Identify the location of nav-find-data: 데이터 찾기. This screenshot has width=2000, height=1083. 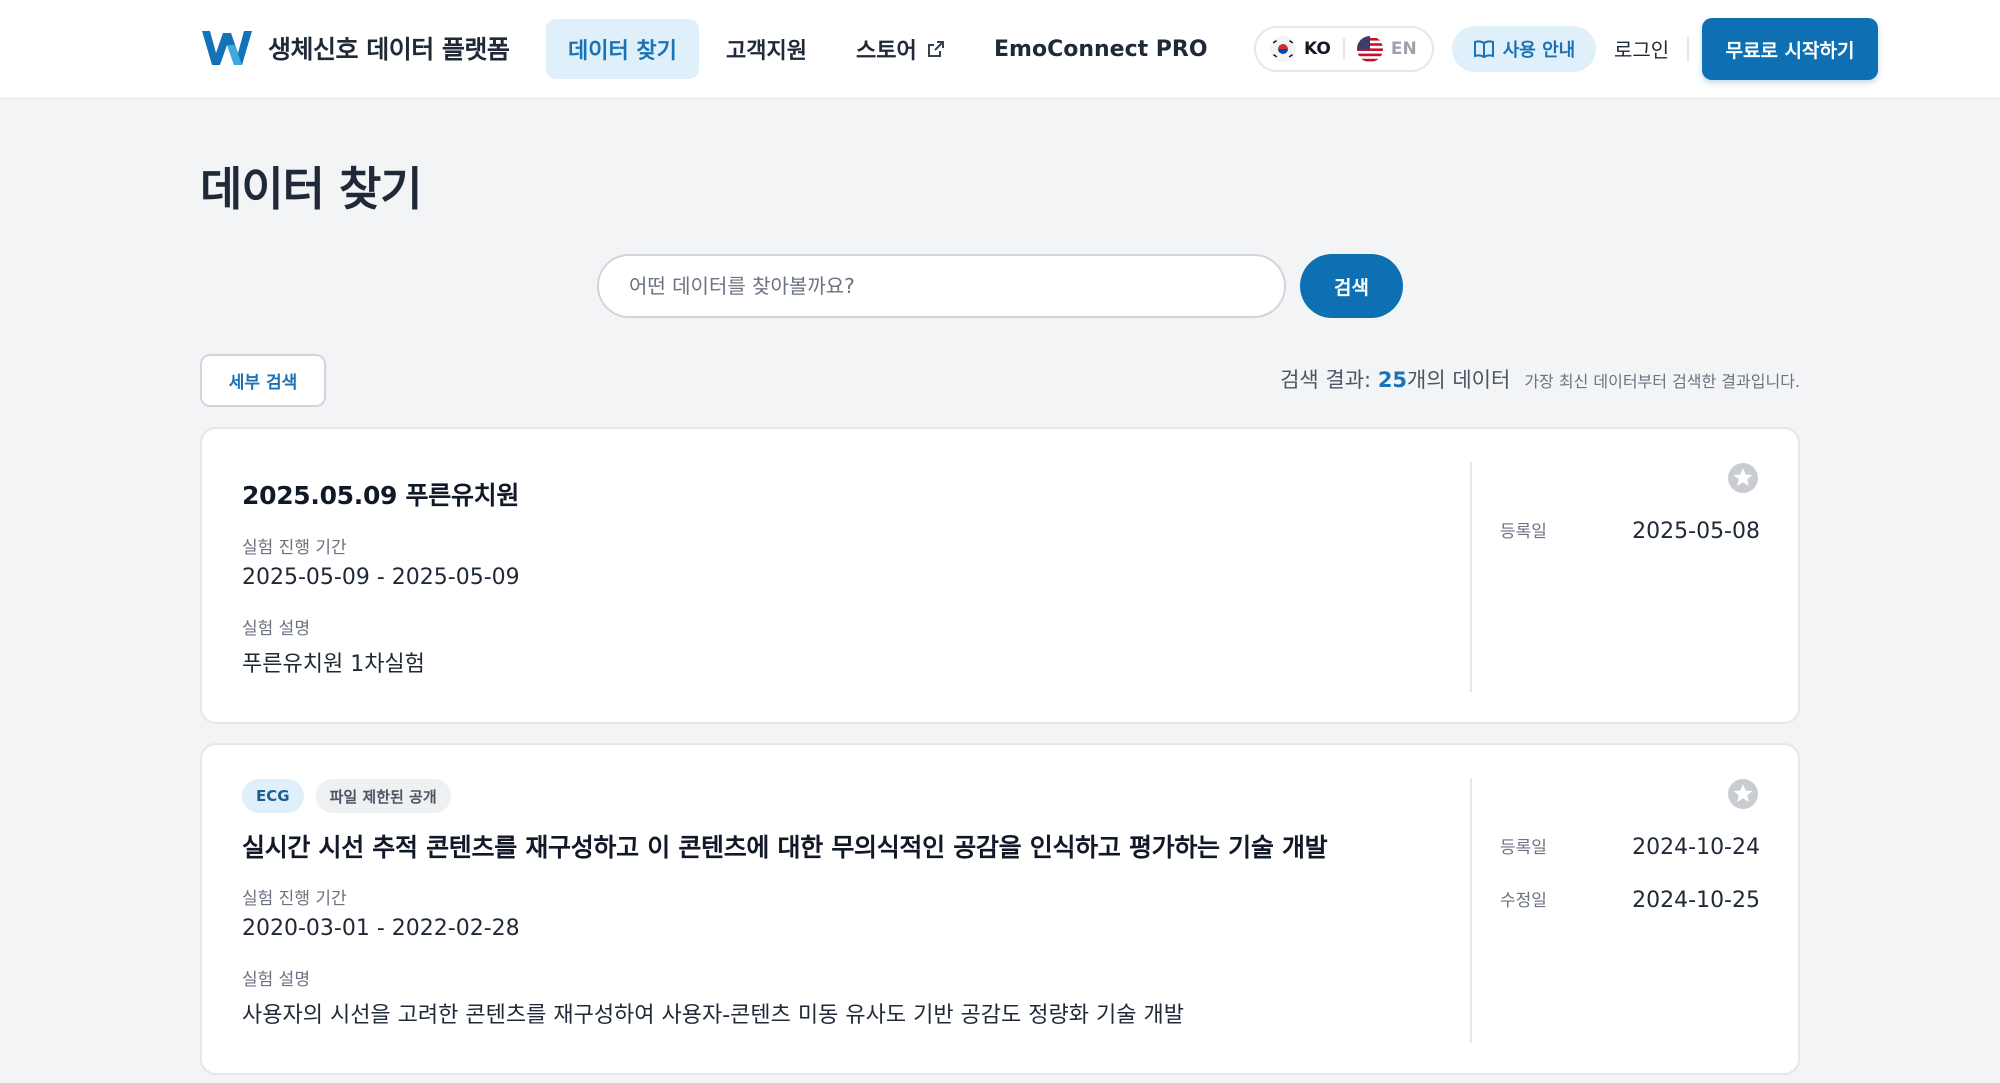
(622, 49).